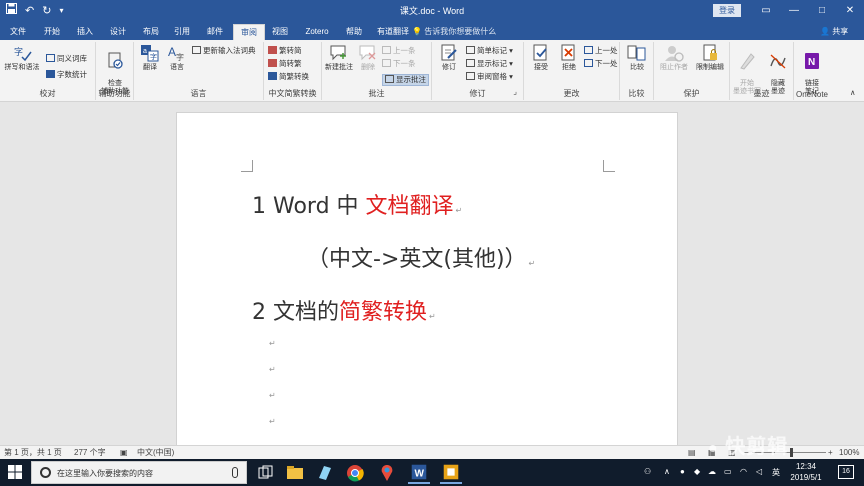  What do you see at coordinates (368, 58) in the screenshot?
I see `delete-comment-button: 删除` at bounding box center [368, 58].